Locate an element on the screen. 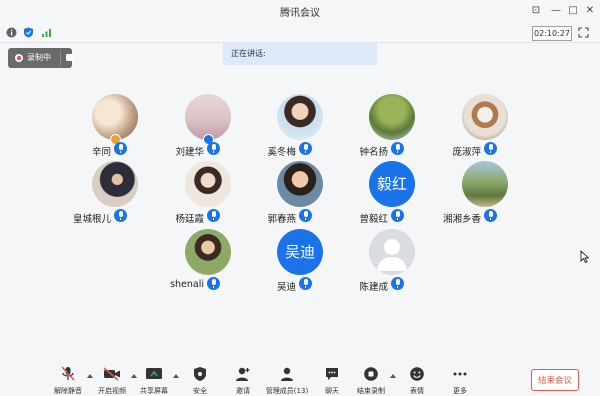 Image resolution: width=600 pixels, height=396 pixels. security-shield-icon is located at coordinates (200, 374).